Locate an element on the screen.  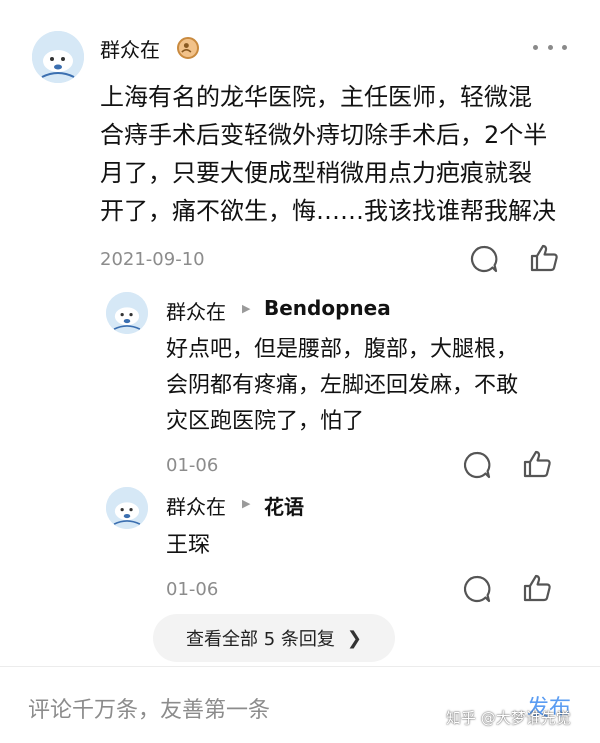
comment-text-line: 开了，痛不欲生，悔……我该找谁帮我解决 is located at coordinates (328, 211).